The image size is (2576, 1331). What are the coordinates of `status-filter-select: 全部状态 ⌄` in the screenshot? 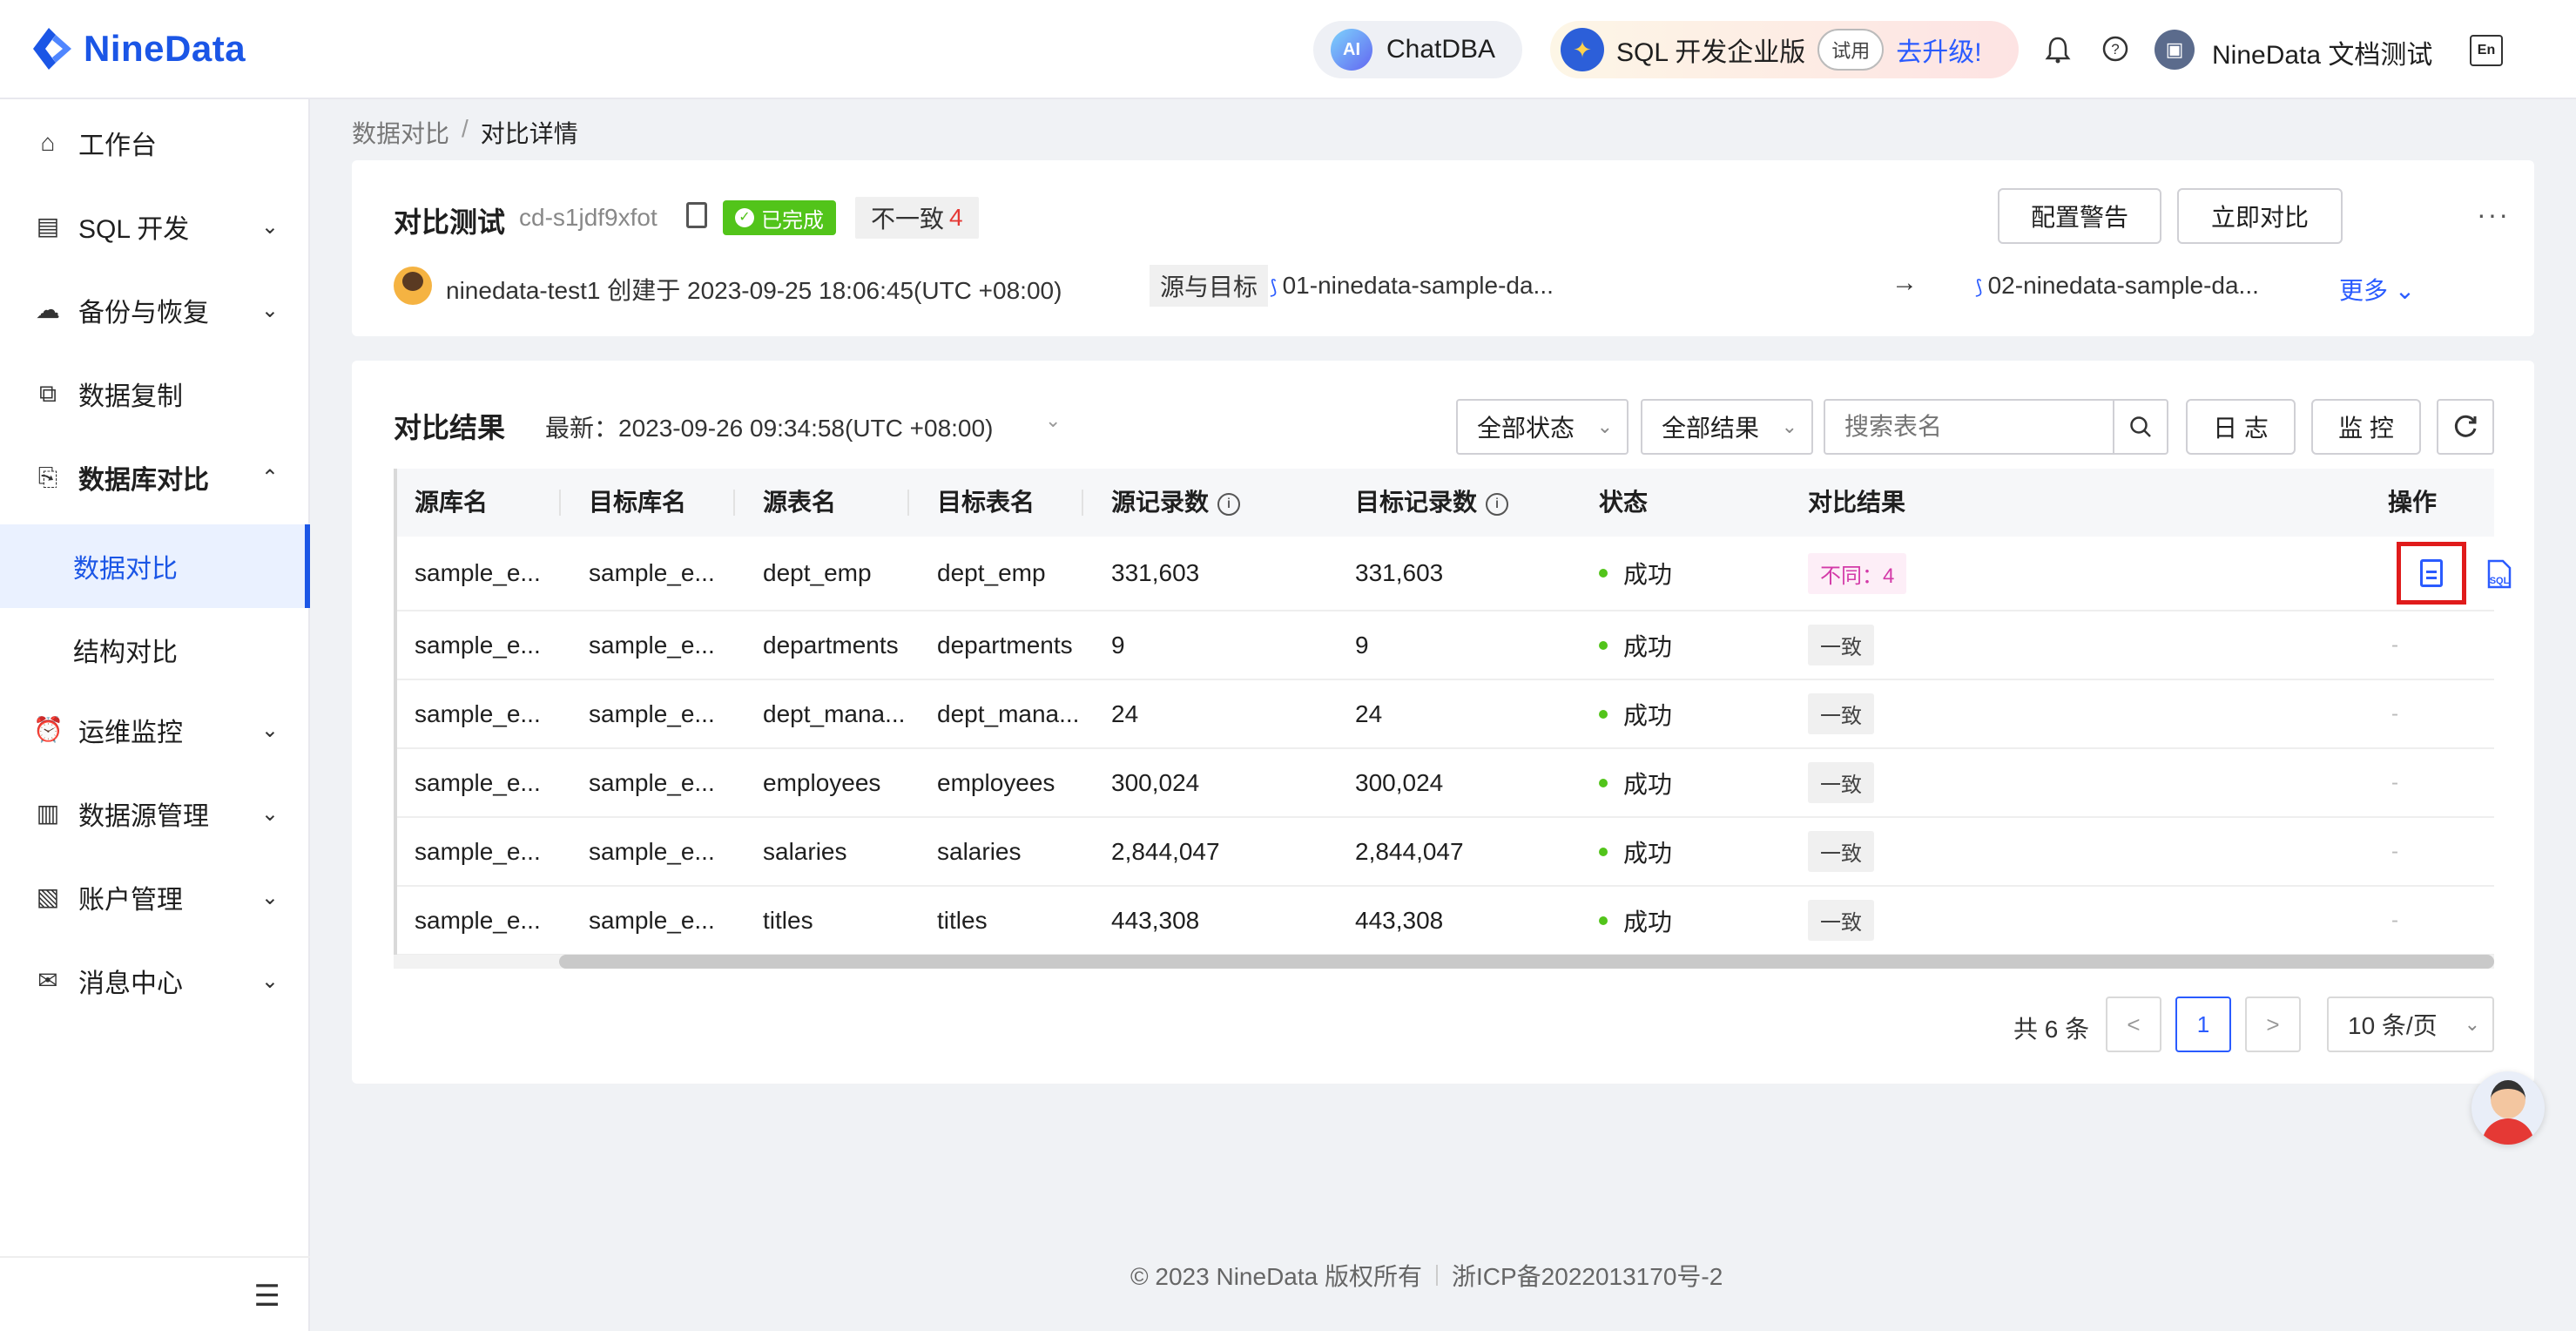 It's located at (1543, 427).